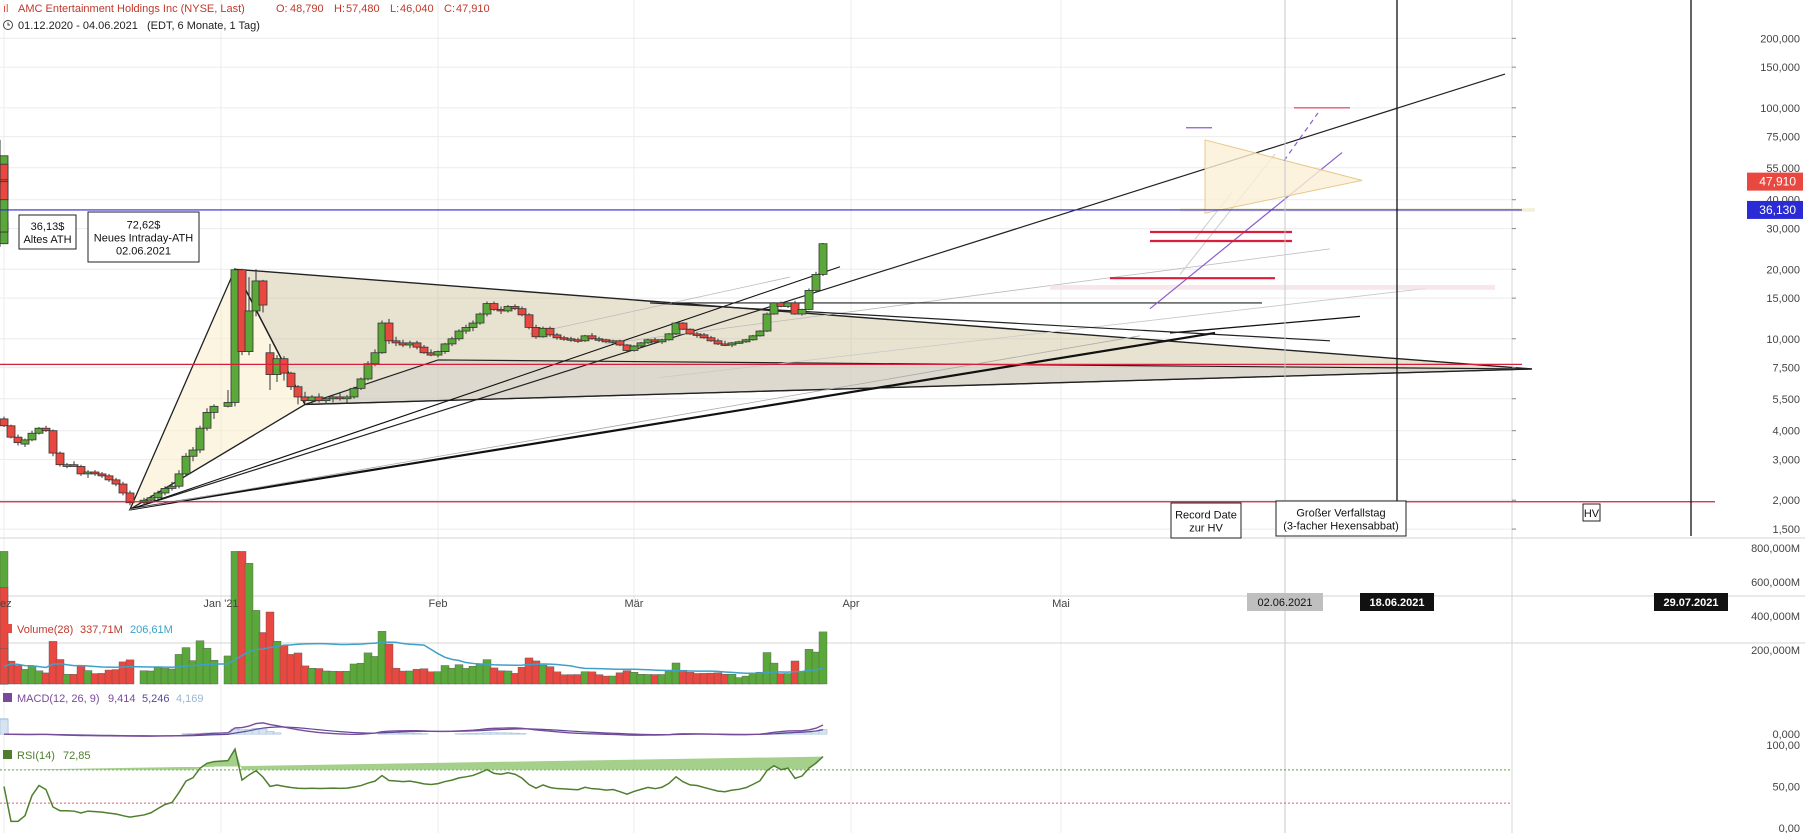 The height and width of the screenshot is (833, 1805). I want to click on volume-tick-label: 400,000M, so click(1775, 617).